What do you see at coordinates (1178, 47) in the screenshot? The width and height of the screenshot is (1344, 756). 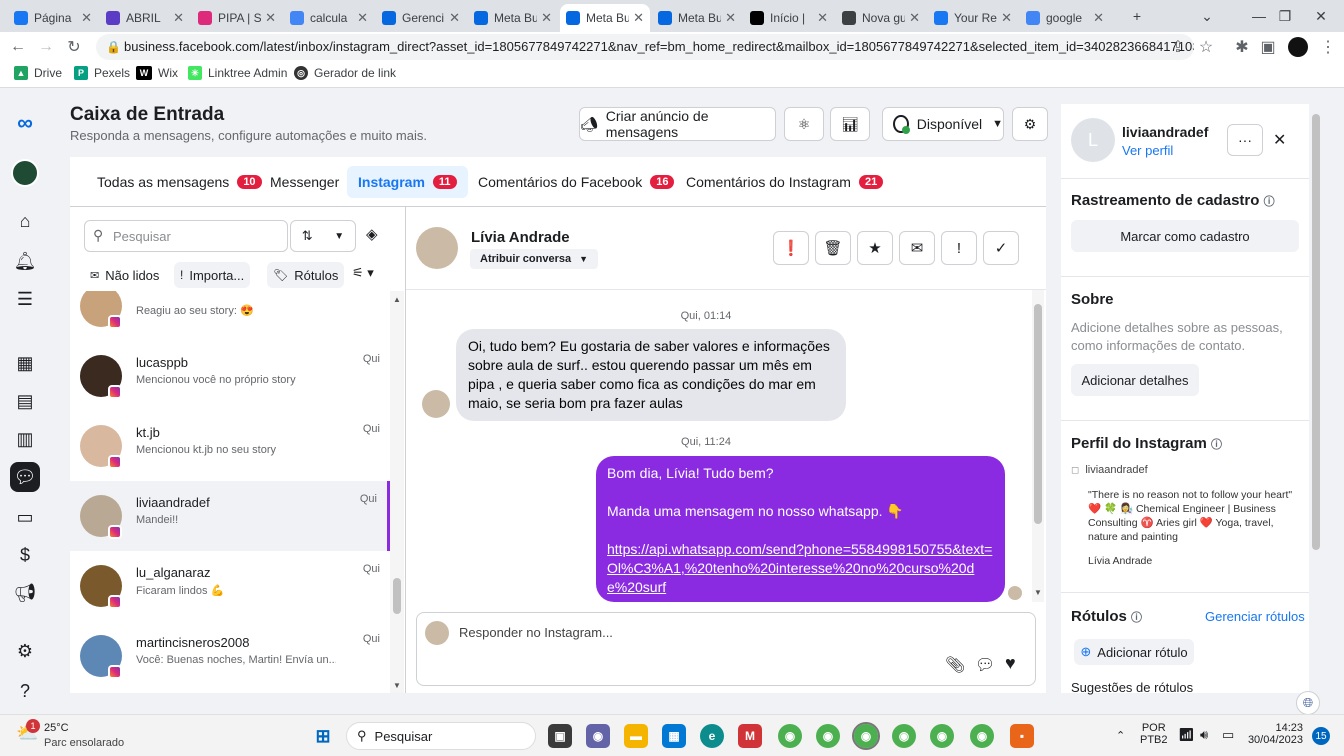 I see `share-icon: ⇪` at bounding box center [1178, 47].